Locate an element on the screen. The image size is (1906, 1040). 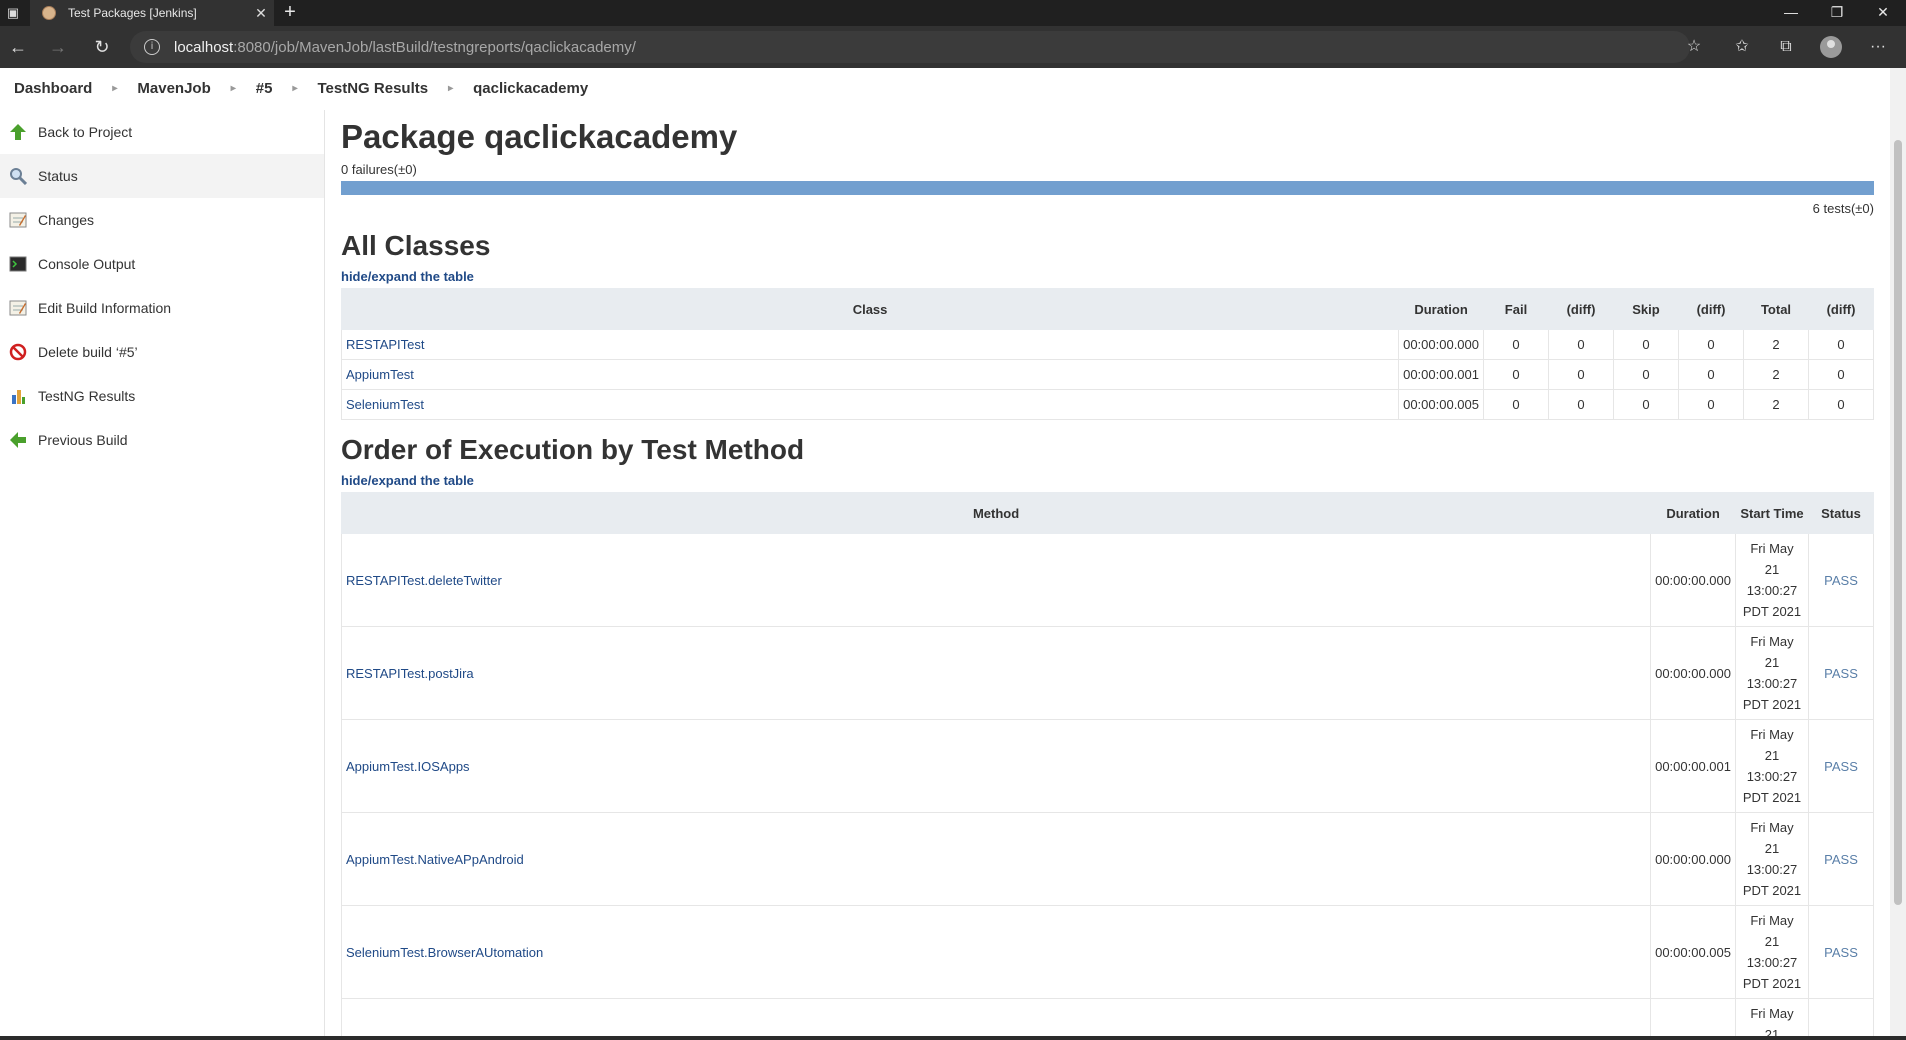
sidebar-item-testng-results: TestNG Results is located at coordinates (162, 396).